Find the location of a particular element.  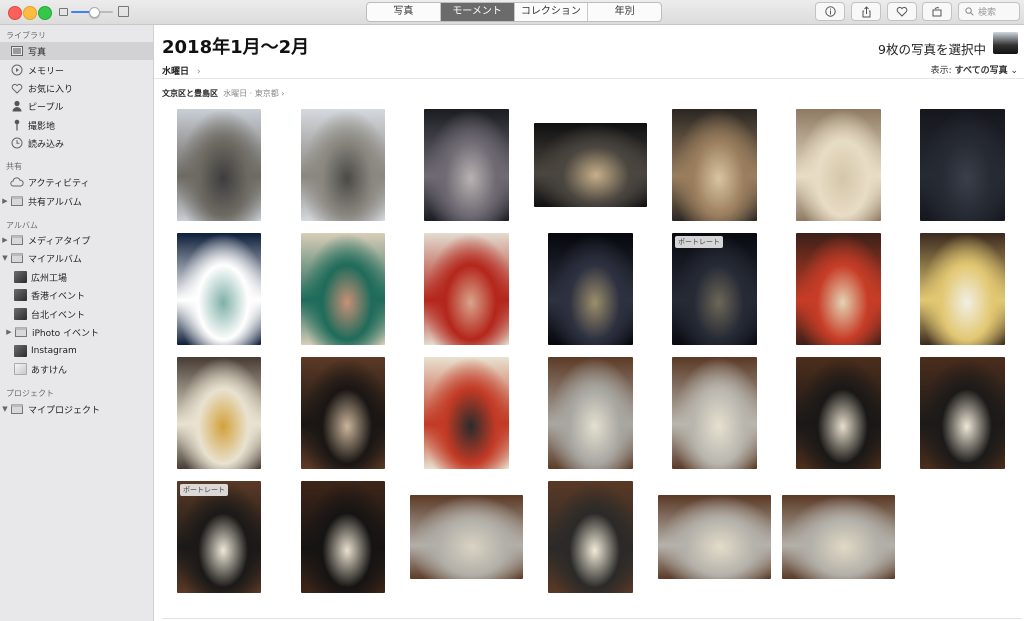

sidebar-item-photos: 写真 is located at coordinates (76, 51).